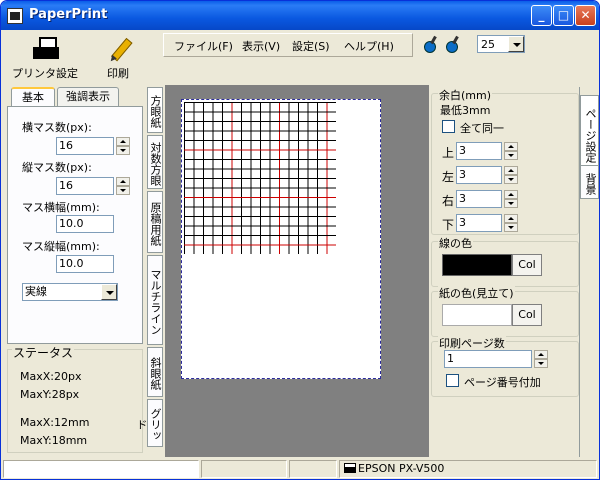 The height and width of the screenshot is (480, 600). What do you see at coordinates (300, 15) in the screenshot?
I see `title-bar: PaperPrint _ □ ✕` at bounding box center [300, 15].